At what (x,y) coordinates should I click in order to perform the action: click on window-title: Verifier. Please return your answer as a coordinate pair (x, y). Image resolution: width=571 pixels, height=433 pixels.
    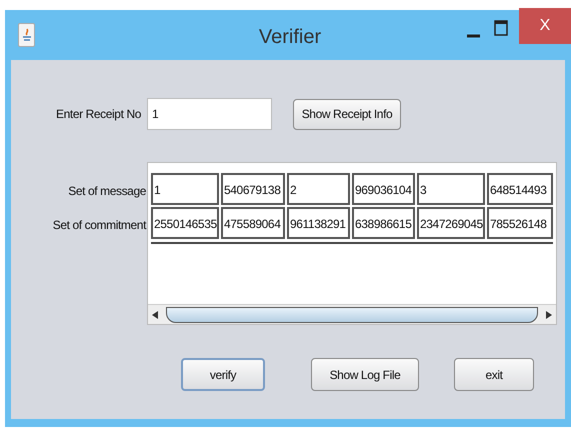
    Looking at the image, I should click on (290, 37).